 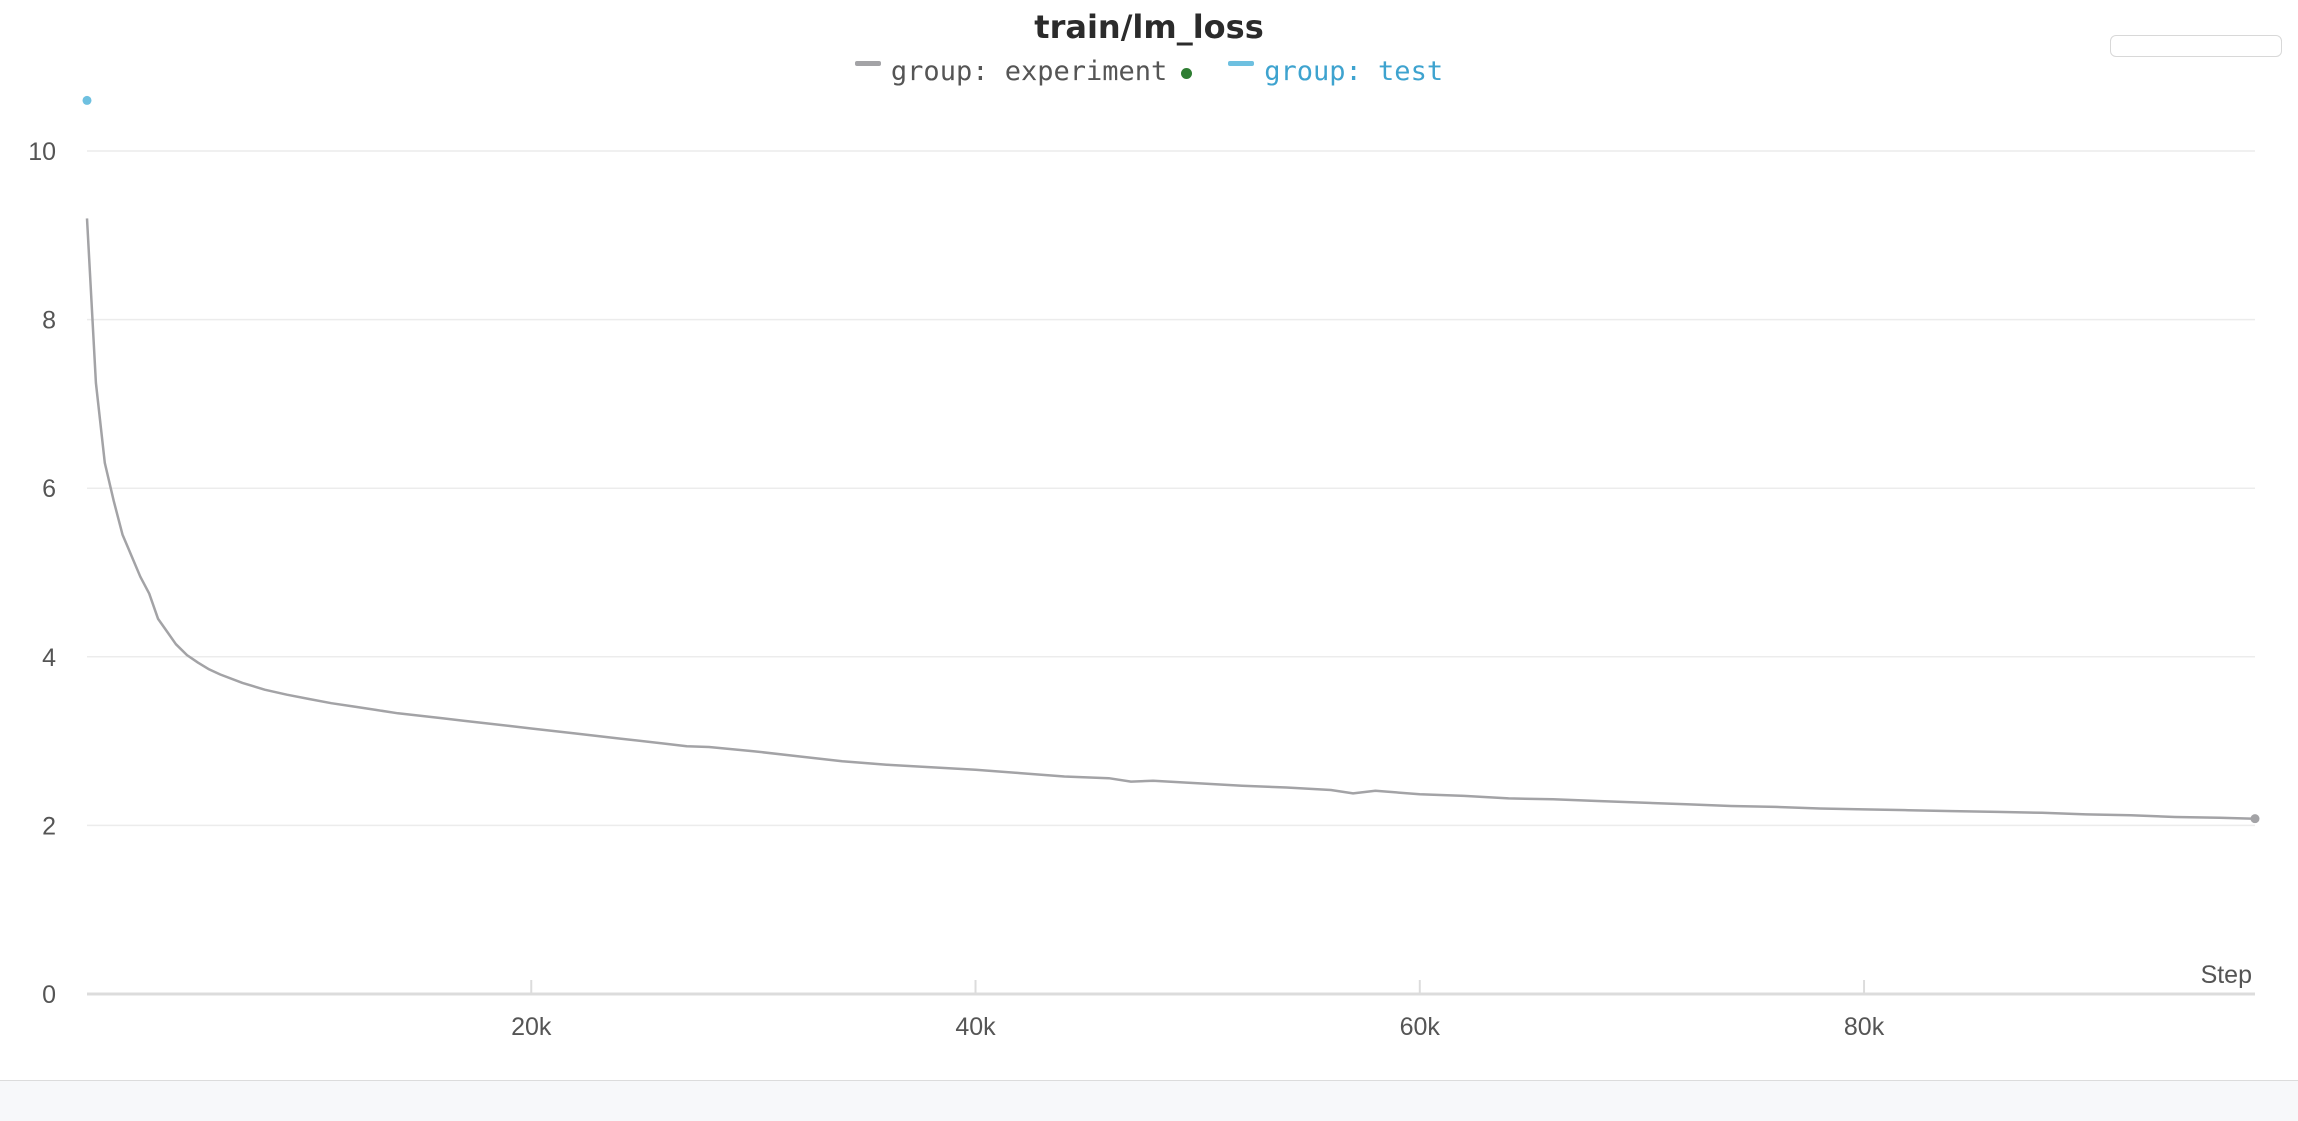 What do you see at coordinates (531, 1027) in the screenshot?
I see `x-tick-label: 20k` at bounding box center [531, 1027].